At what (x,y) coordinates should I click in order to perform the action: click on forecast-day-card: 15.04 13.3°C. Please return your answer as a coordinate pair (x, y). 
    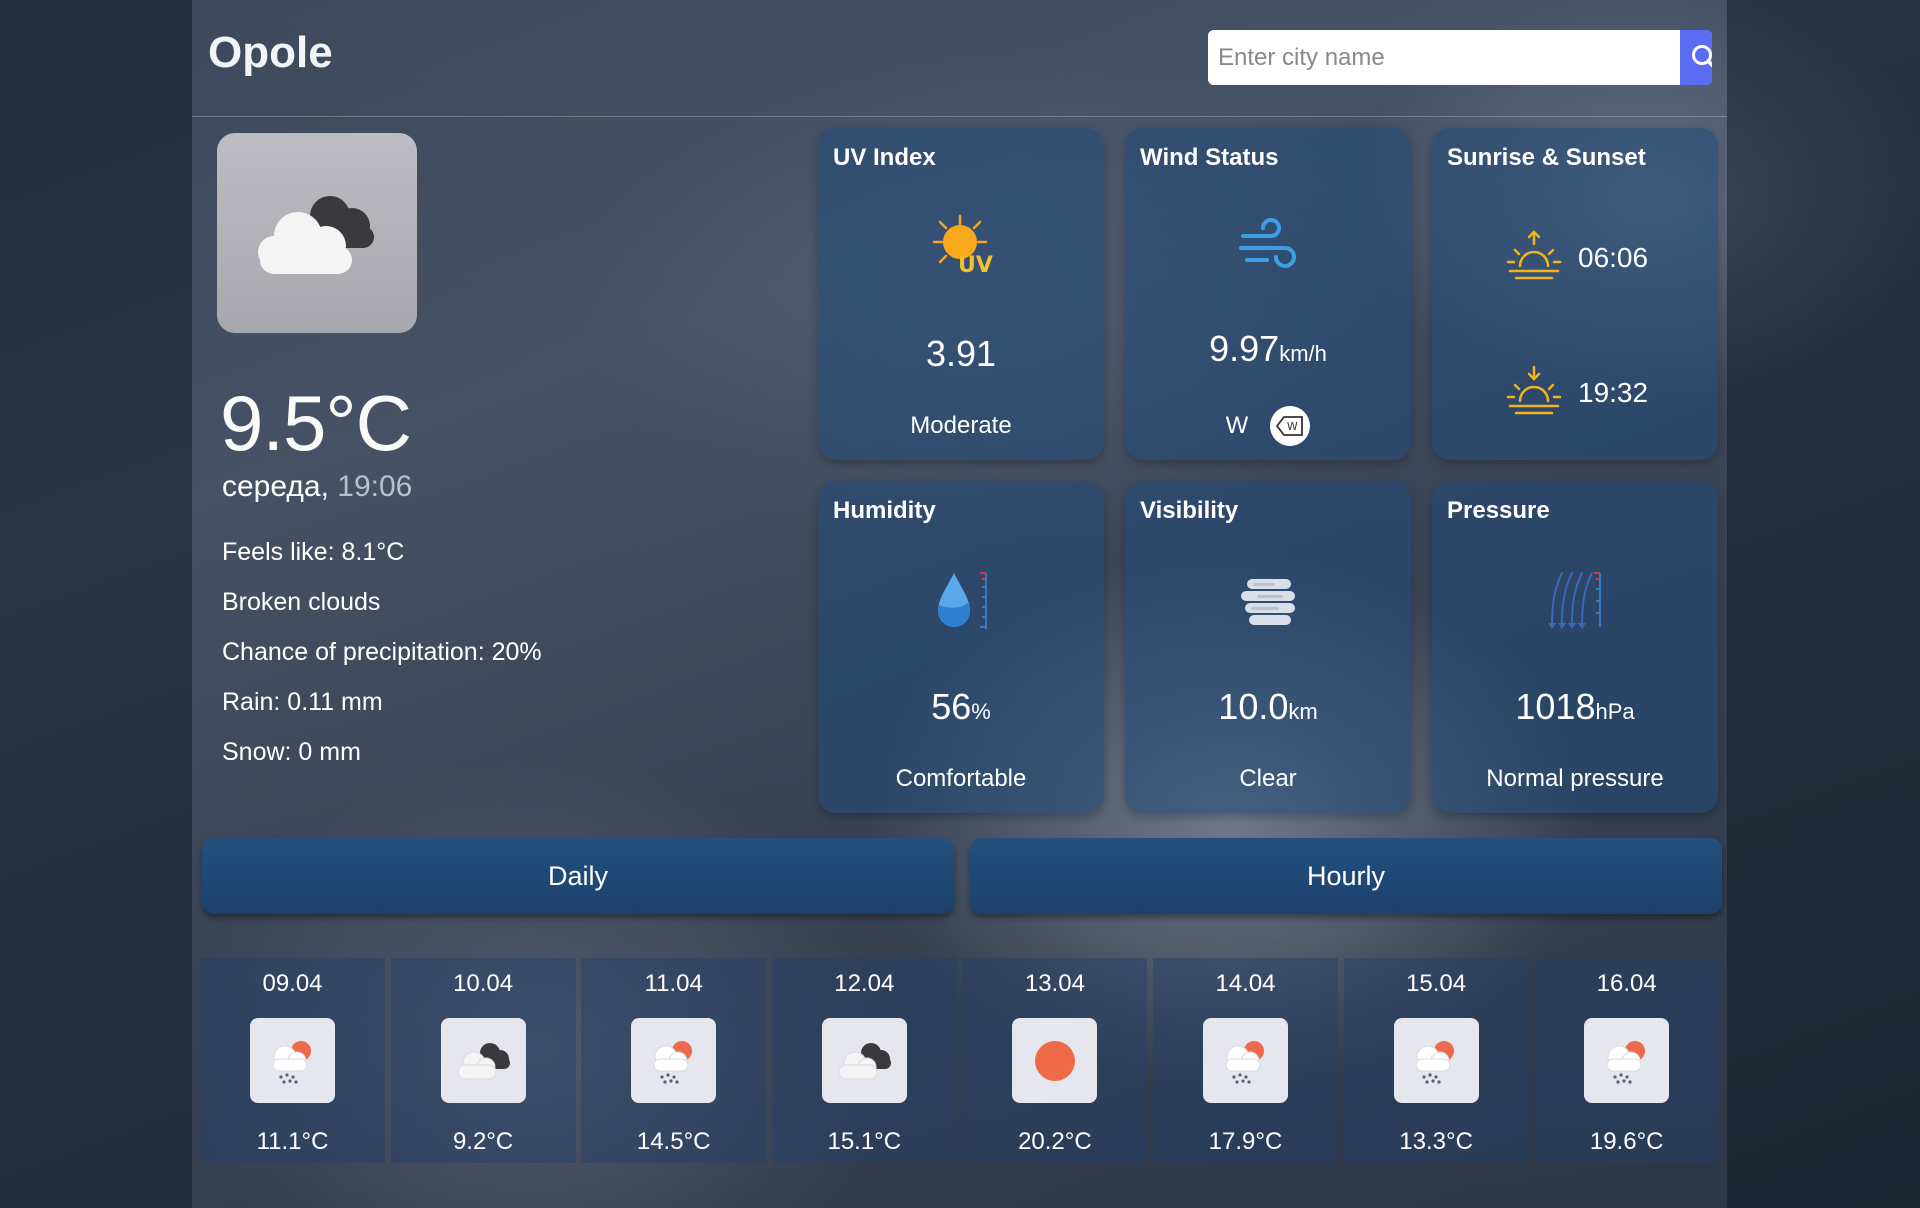
    Looking at the image, I should click on (1436, 1060).